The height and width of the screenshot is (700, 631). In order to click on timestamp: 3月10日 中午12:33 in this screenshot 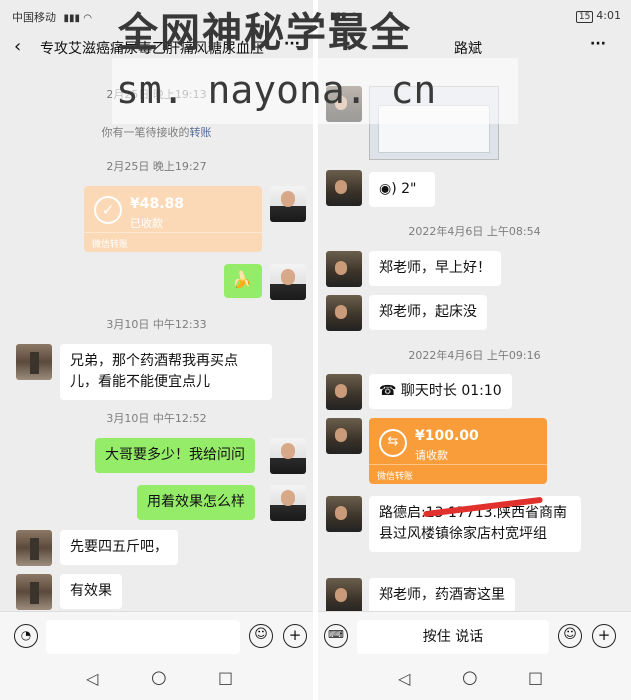, I will do `click(156, 324)`.